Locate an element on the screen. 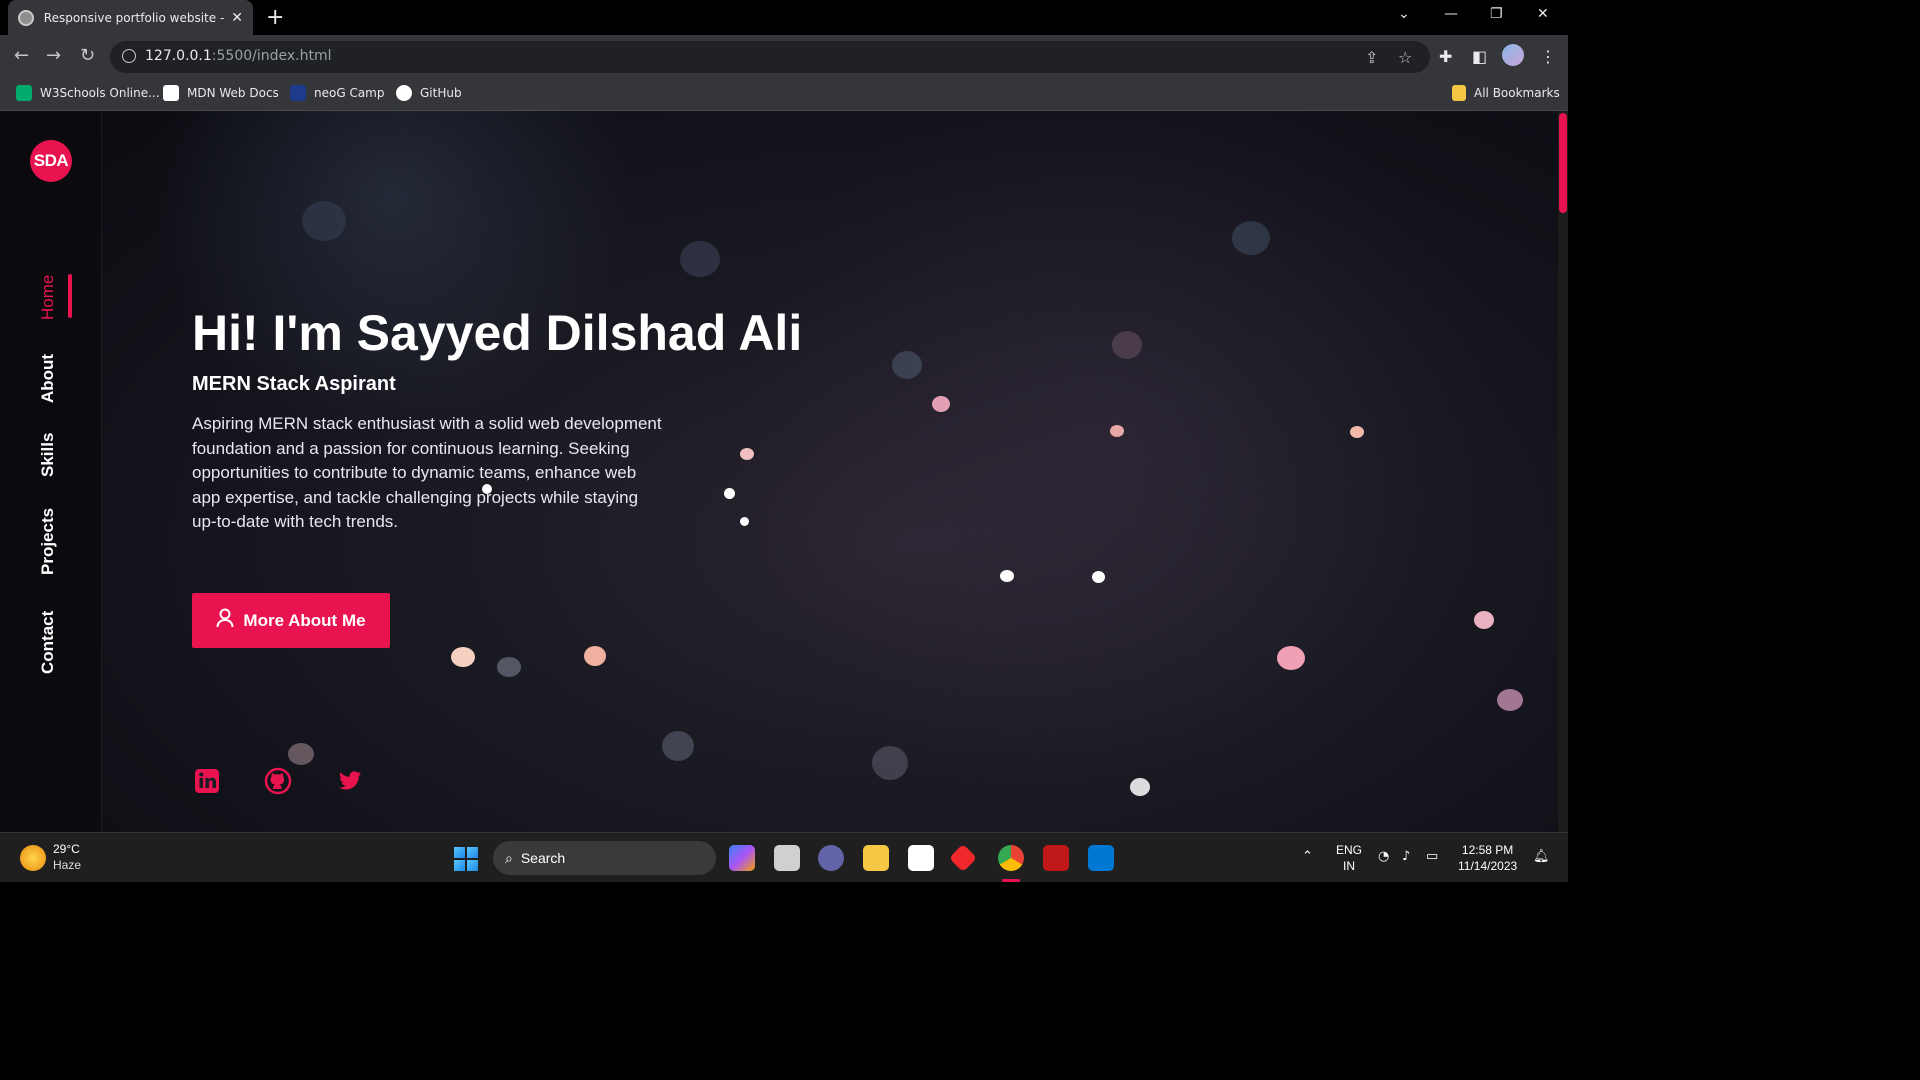 This screenshot has height=1080, width=1920. language-indicator: ENG IN is located at coordinates (1349, 858).